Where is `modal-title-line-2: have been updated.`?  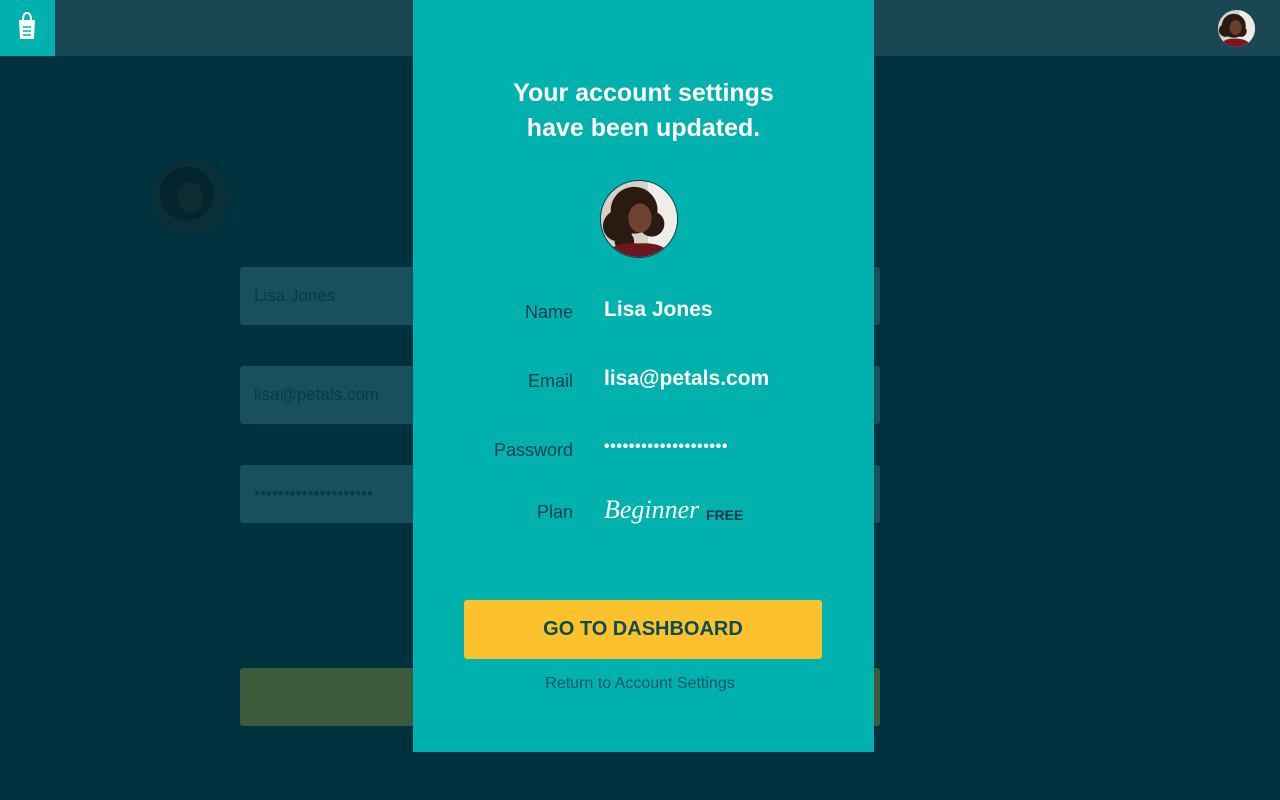
modal-title-line-2: have been updated. is located at coordinates (643, 128).